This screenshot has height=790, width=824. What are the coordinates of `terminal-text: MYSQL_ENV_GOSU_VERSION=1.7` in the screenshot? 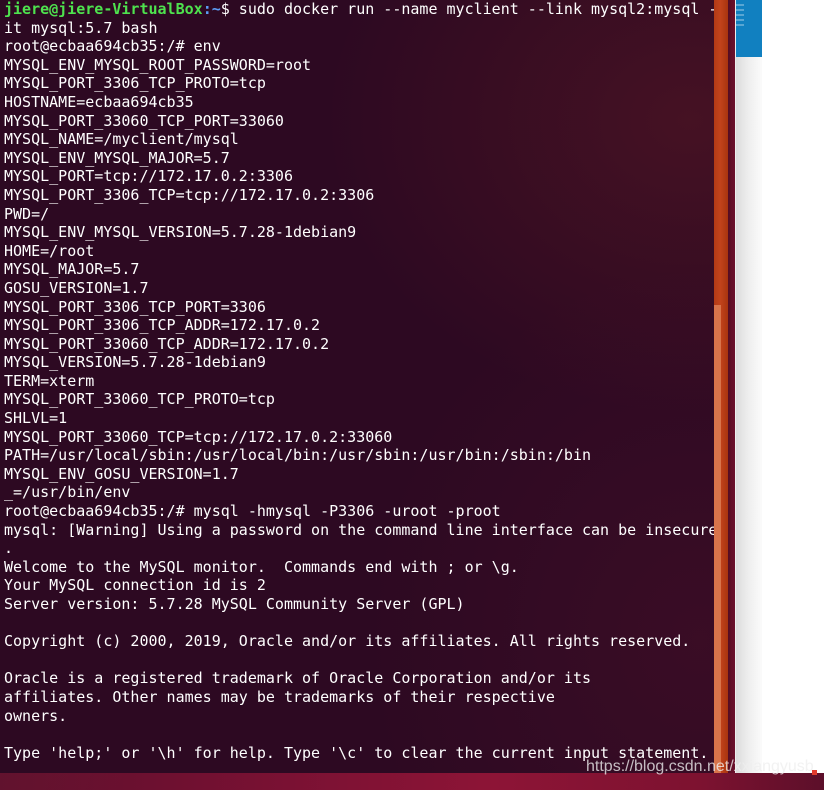 It's located at (121, 473).